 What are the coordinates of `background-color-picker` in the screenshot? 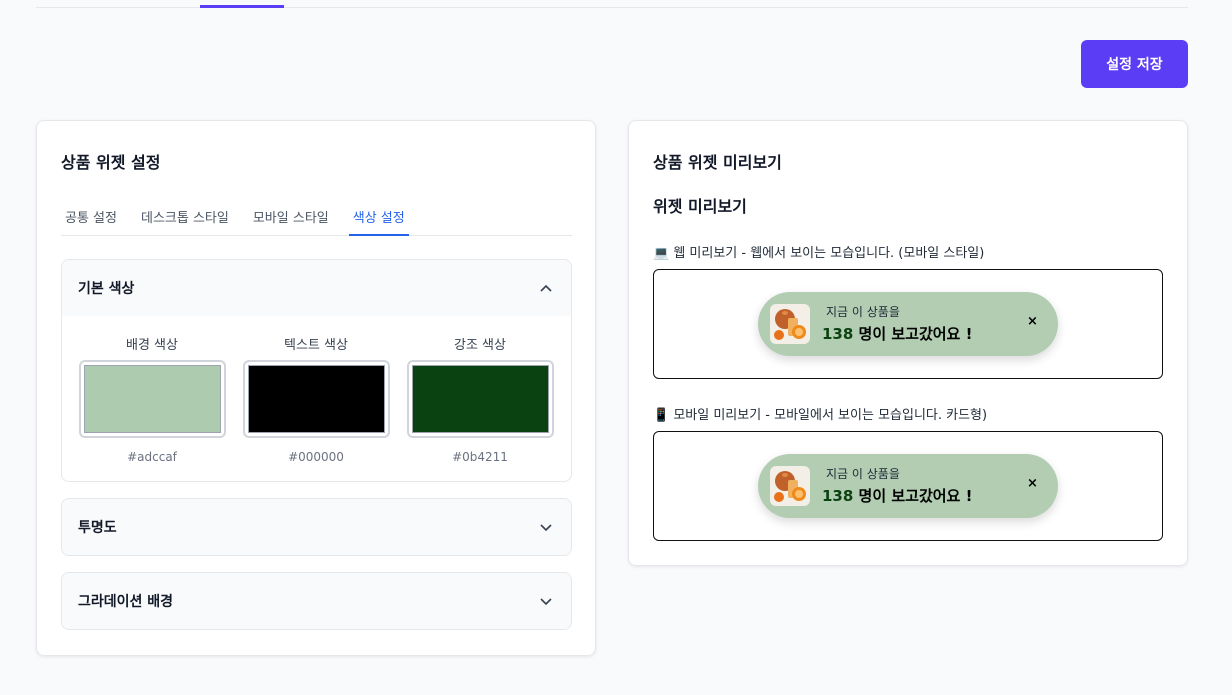 It's located at (152, 399).